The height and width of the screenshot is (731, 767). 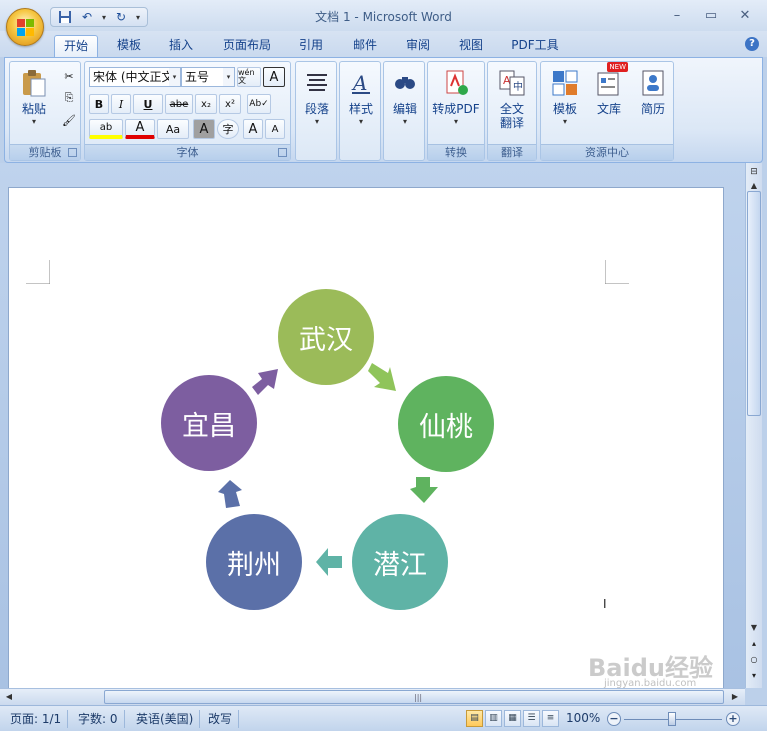 What do you see at coordinates (106, 129) in the screenshot?
I see `highlight-button: ab` at bounding box center [106, 129].